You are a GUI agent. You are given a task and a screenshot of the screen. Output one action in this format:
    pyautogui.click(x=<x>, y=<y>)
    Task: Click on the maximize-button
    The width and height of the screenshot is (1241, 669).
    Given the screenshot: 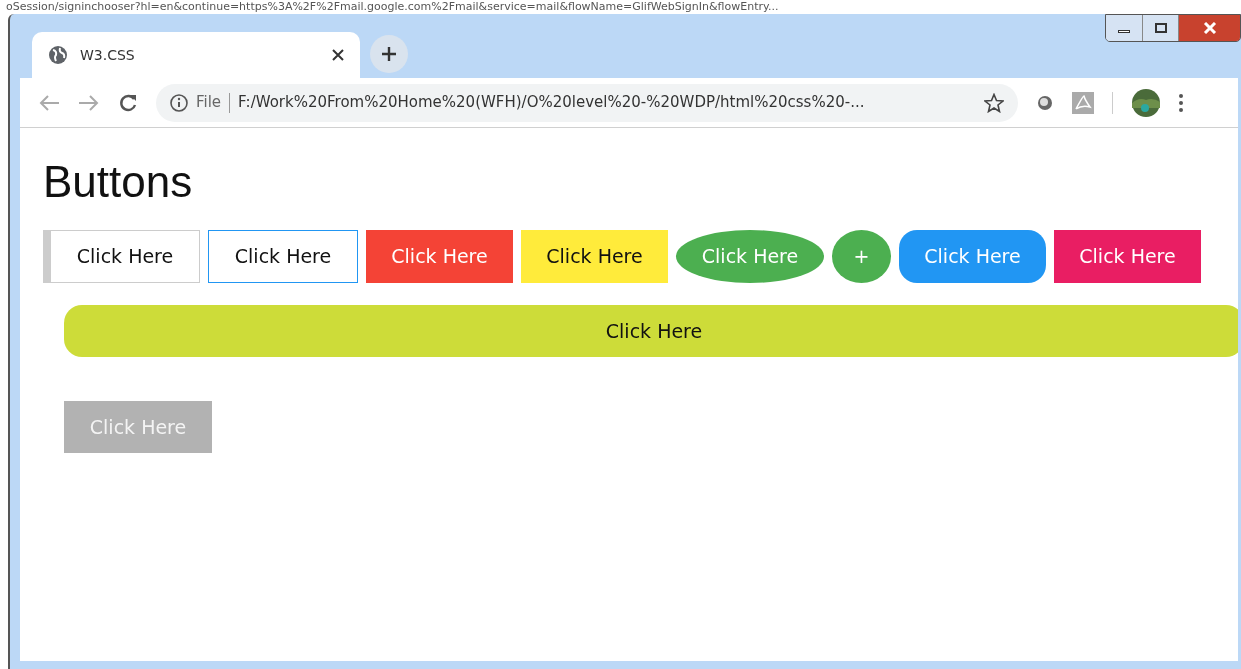 What is the action you would take?
    pyautogui.click(x=1160, y=28)
    